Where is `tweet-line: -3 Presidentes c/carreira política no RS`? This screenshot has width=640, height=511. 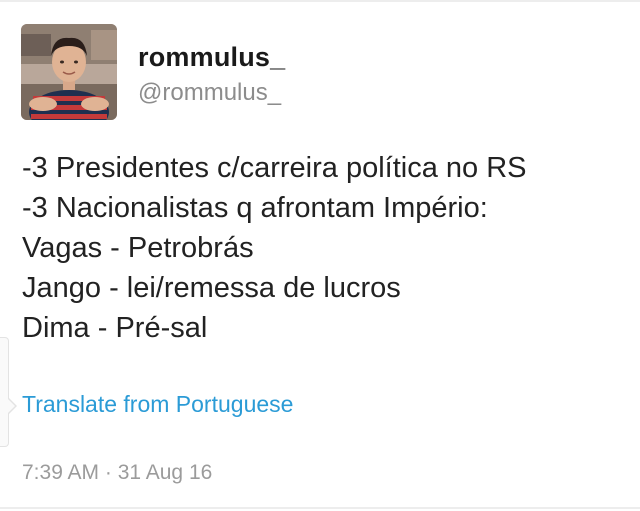
tweet-line: -3 Presidentes c/carreira política no RS is located at coordinates (274, 168).